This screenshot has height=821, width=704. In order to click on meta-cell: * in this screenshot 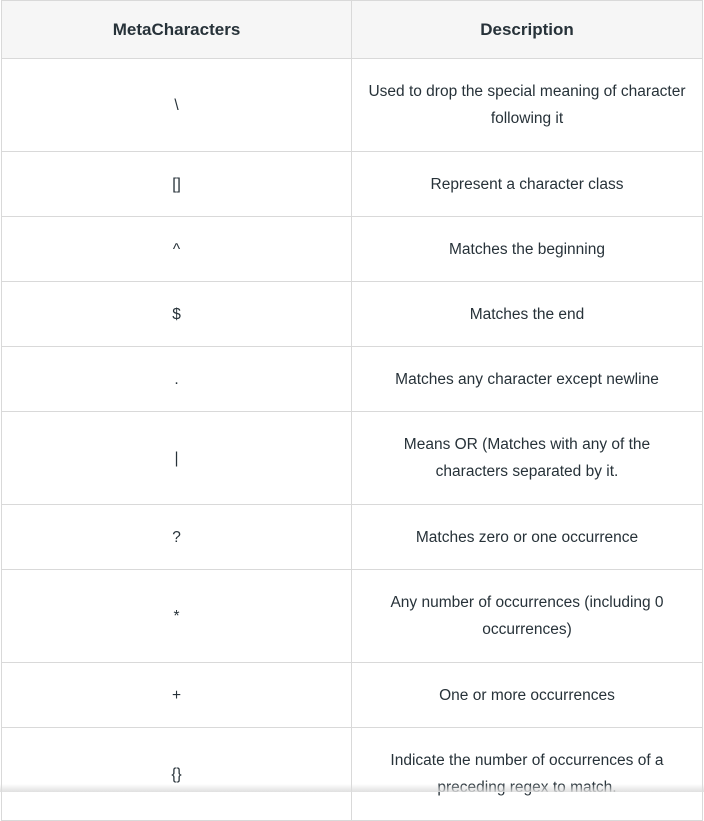, I will do `click(176, 616)`.